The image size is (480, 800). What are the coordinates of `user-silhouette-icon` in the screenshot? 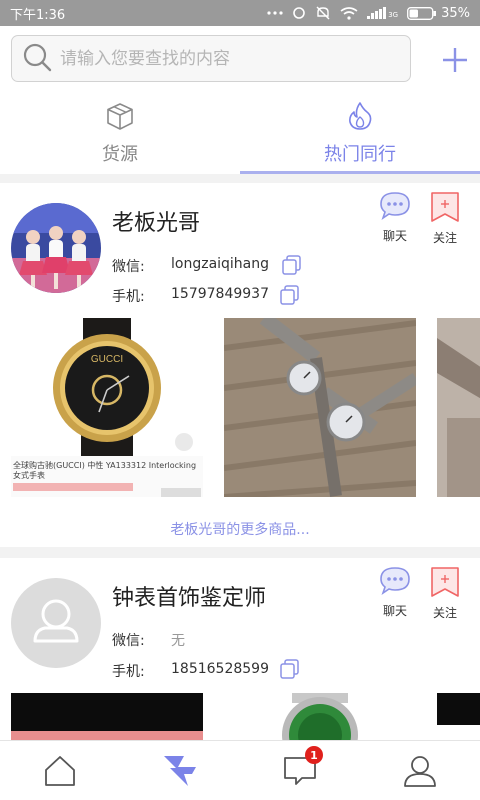 It's located at (56, 621).